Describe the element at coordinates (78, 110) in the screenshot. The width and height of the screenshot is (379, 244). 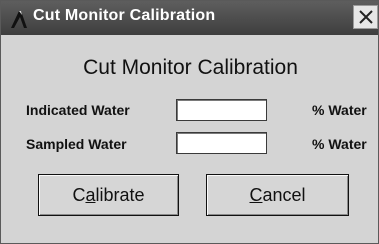
I see `indicated-water-label: Indicated Water` at that location.